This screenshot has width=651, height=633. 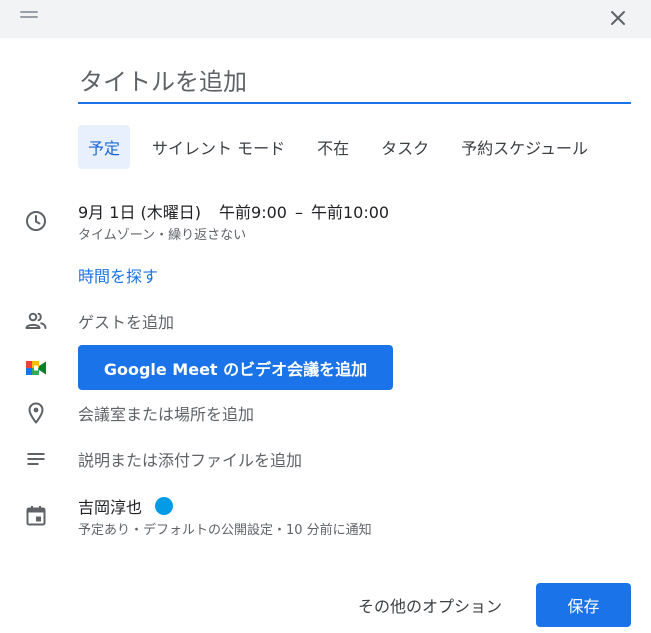 What do you see at coordinates (164, 506) in the screenshot?
I see `calendar-color-dot` at bounding box center [164, 506].